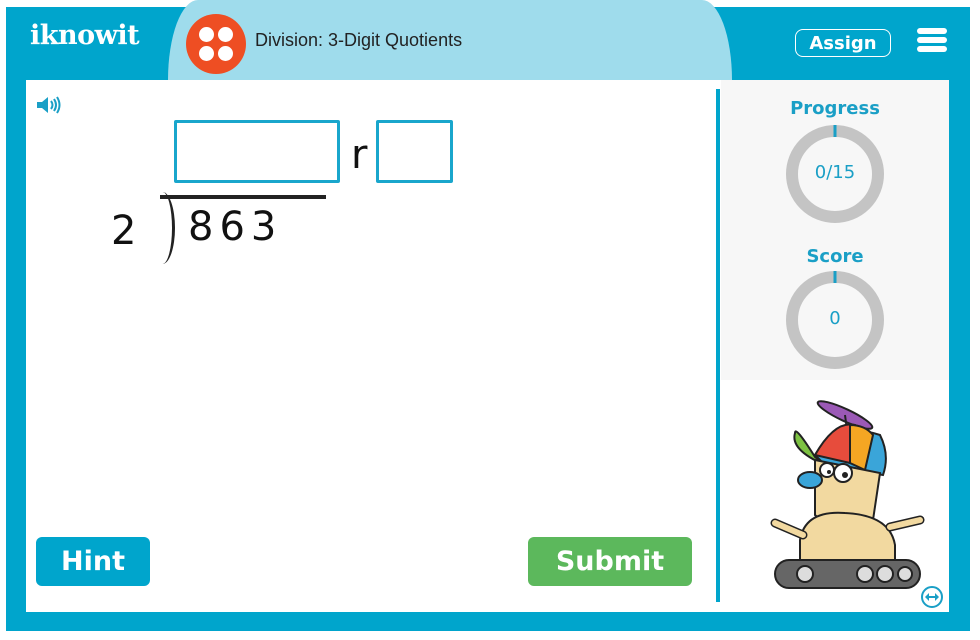 Image resolution: width=980 pixels, height=640 pixels. I want to click on division-bar, so click(243, 197).